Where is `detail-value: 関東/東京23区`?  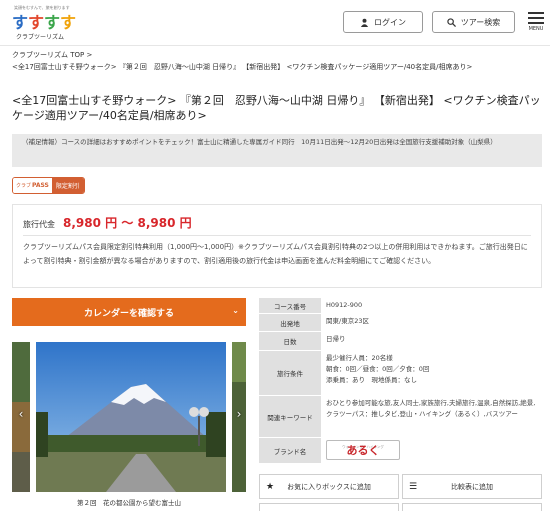 detail-value: 関東/東京23区 is located at coordinates (347, 321).